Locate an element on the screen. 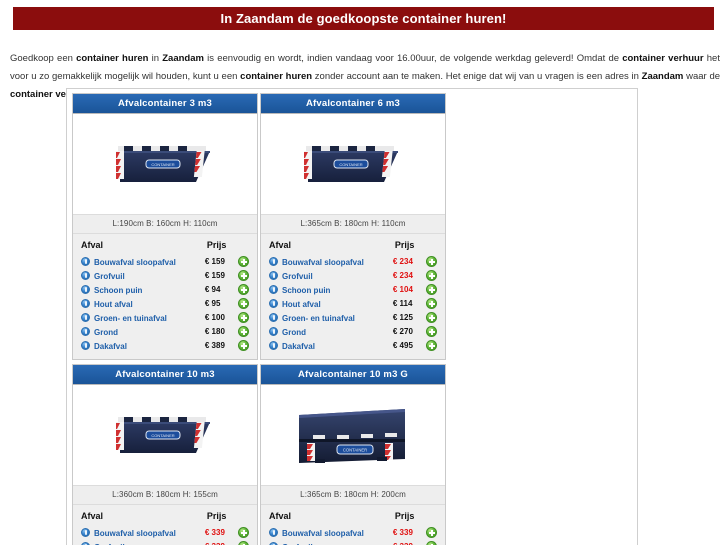  table-row: Bouwafval sloopafval € 339 is located at coordinates (353, 533).